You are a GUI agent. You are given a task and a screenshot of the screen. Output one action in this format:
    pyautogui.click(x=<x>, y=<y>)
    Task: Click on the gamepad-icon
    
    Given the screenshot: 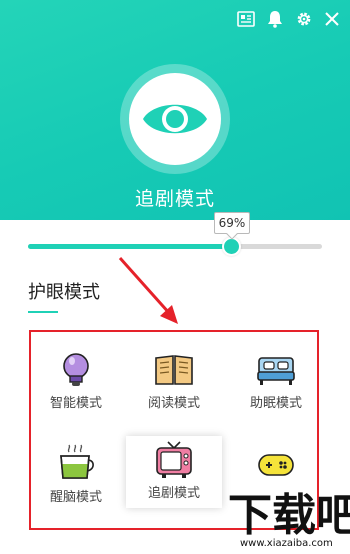 What is the action you would take?
    pyautogui.click(x=276, y=464)
    